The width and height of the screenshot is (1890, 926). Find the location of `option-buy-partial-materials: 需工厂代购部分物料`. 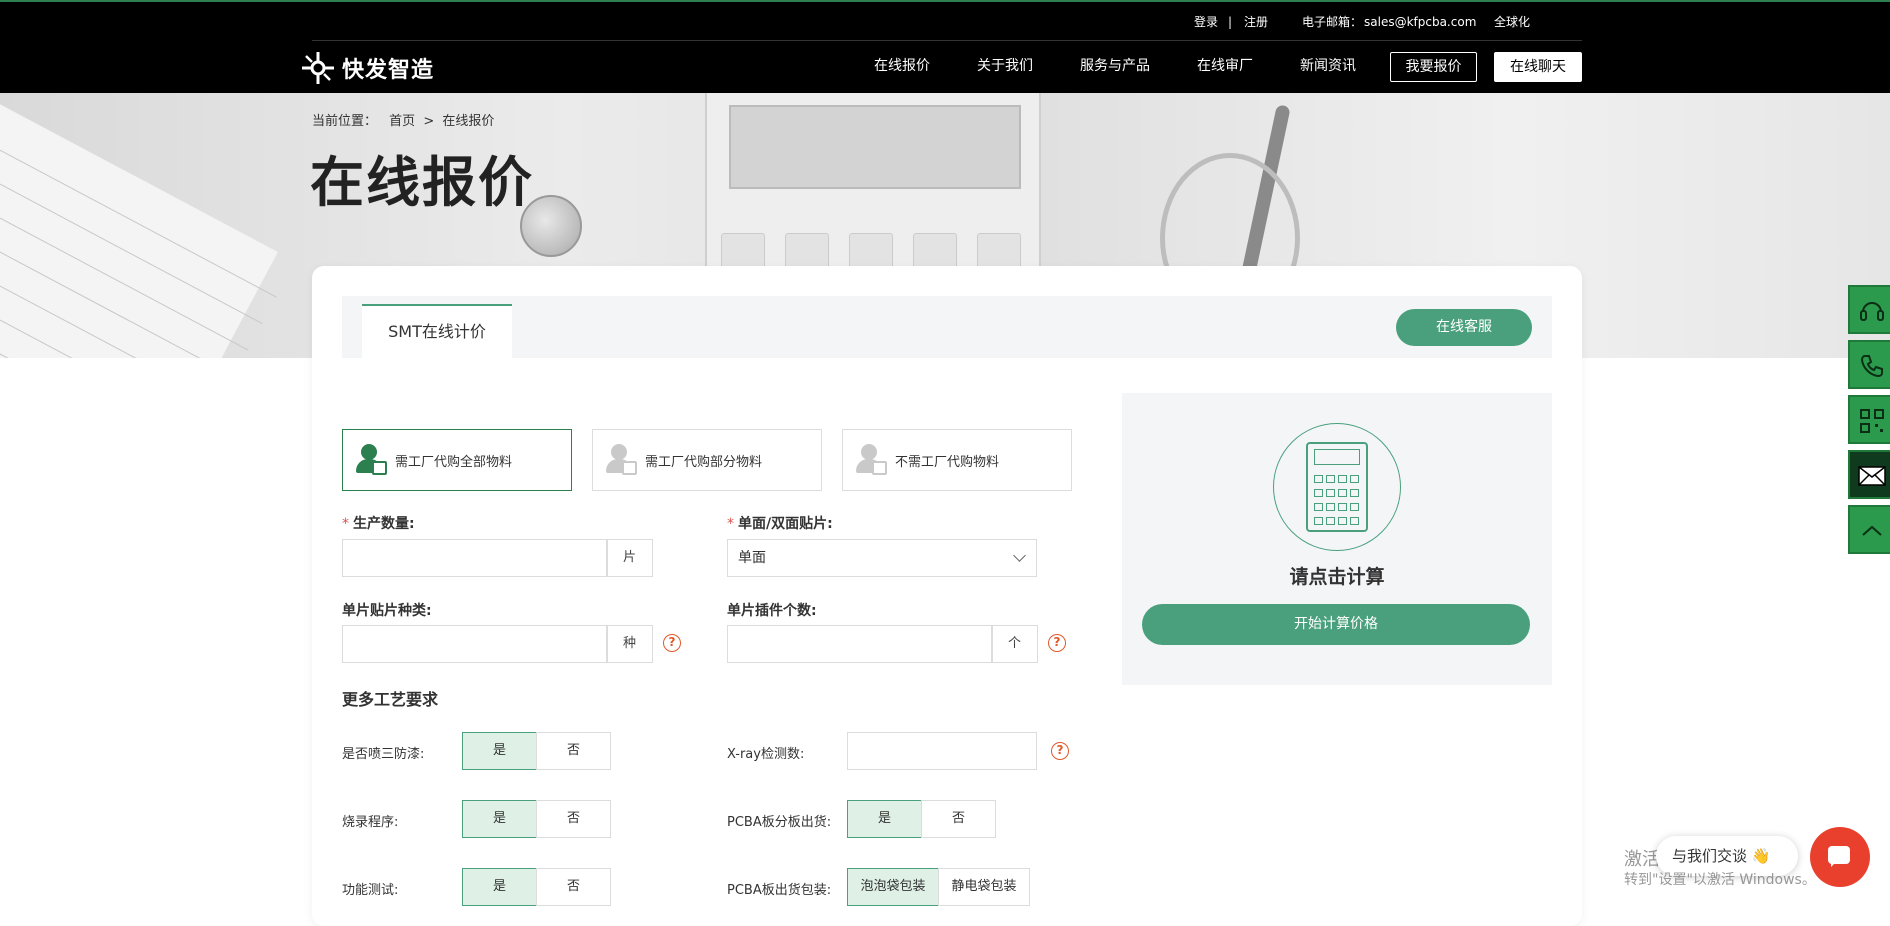

option-buy-partial-materials: 需工厂代购部分物料 is located at coordinates (707, 460).